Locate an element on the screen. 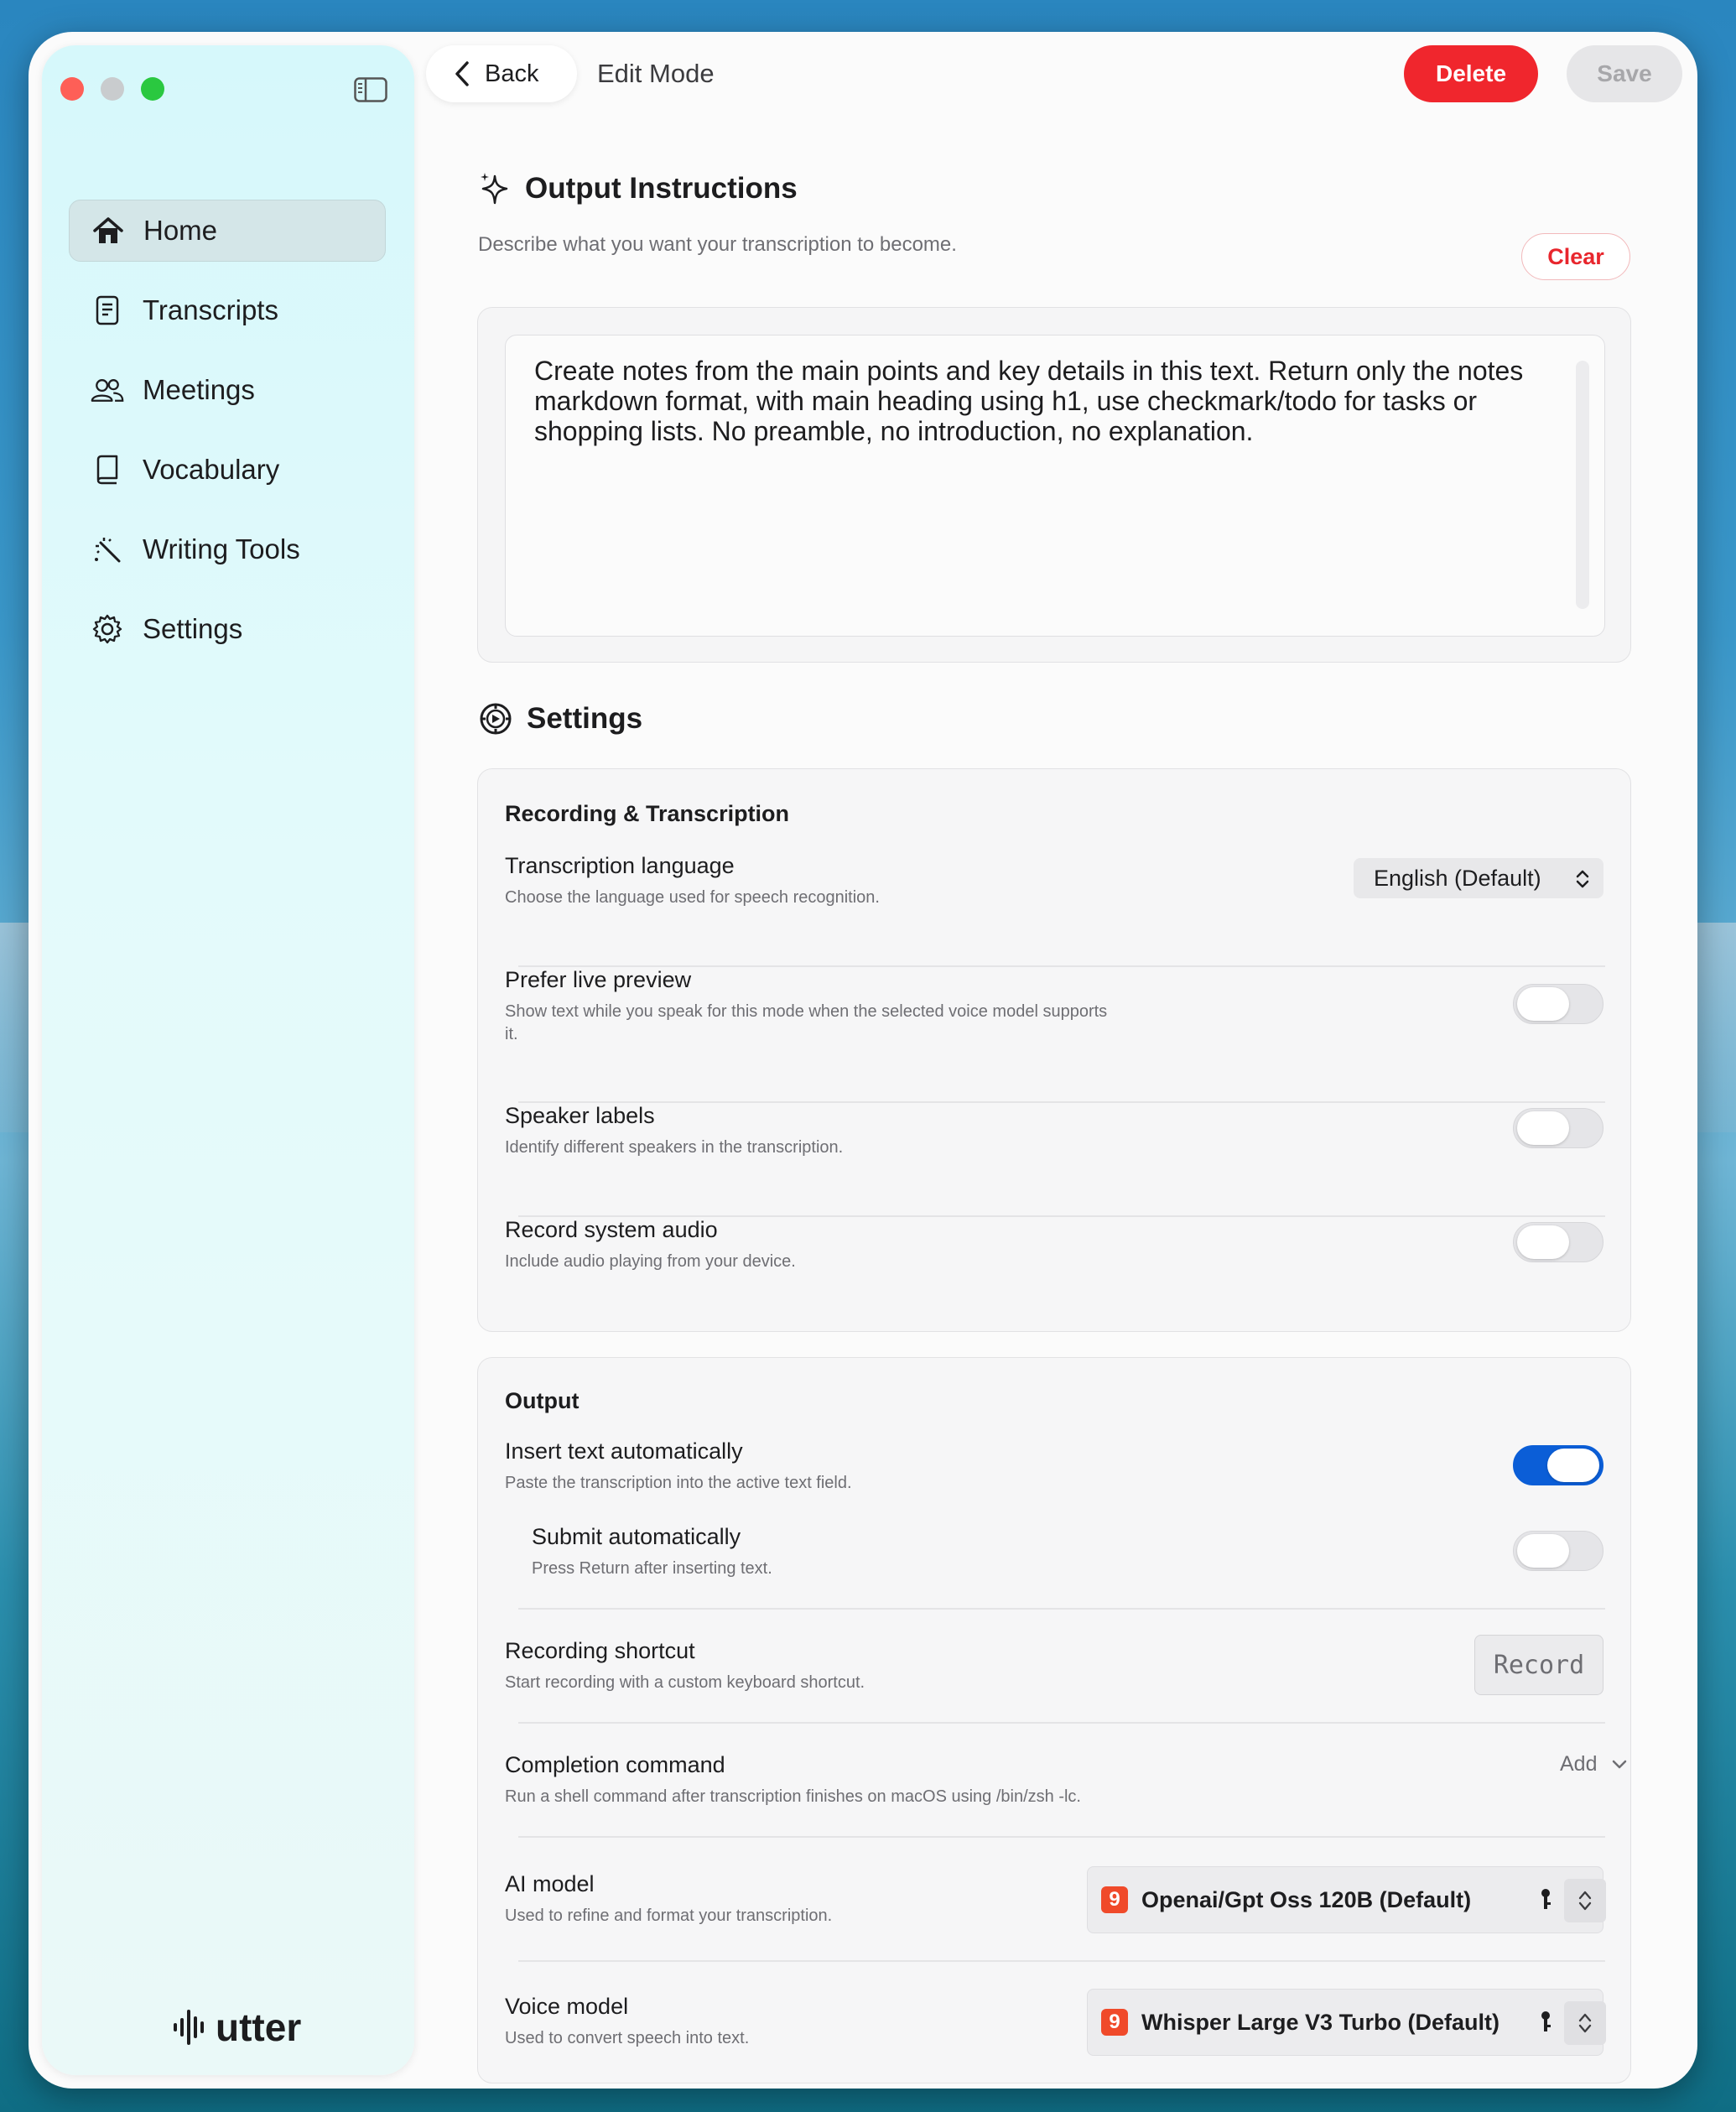 The image size is (1736, 2112). row-title: Submit automatically is located at coordinates (636, 1536).